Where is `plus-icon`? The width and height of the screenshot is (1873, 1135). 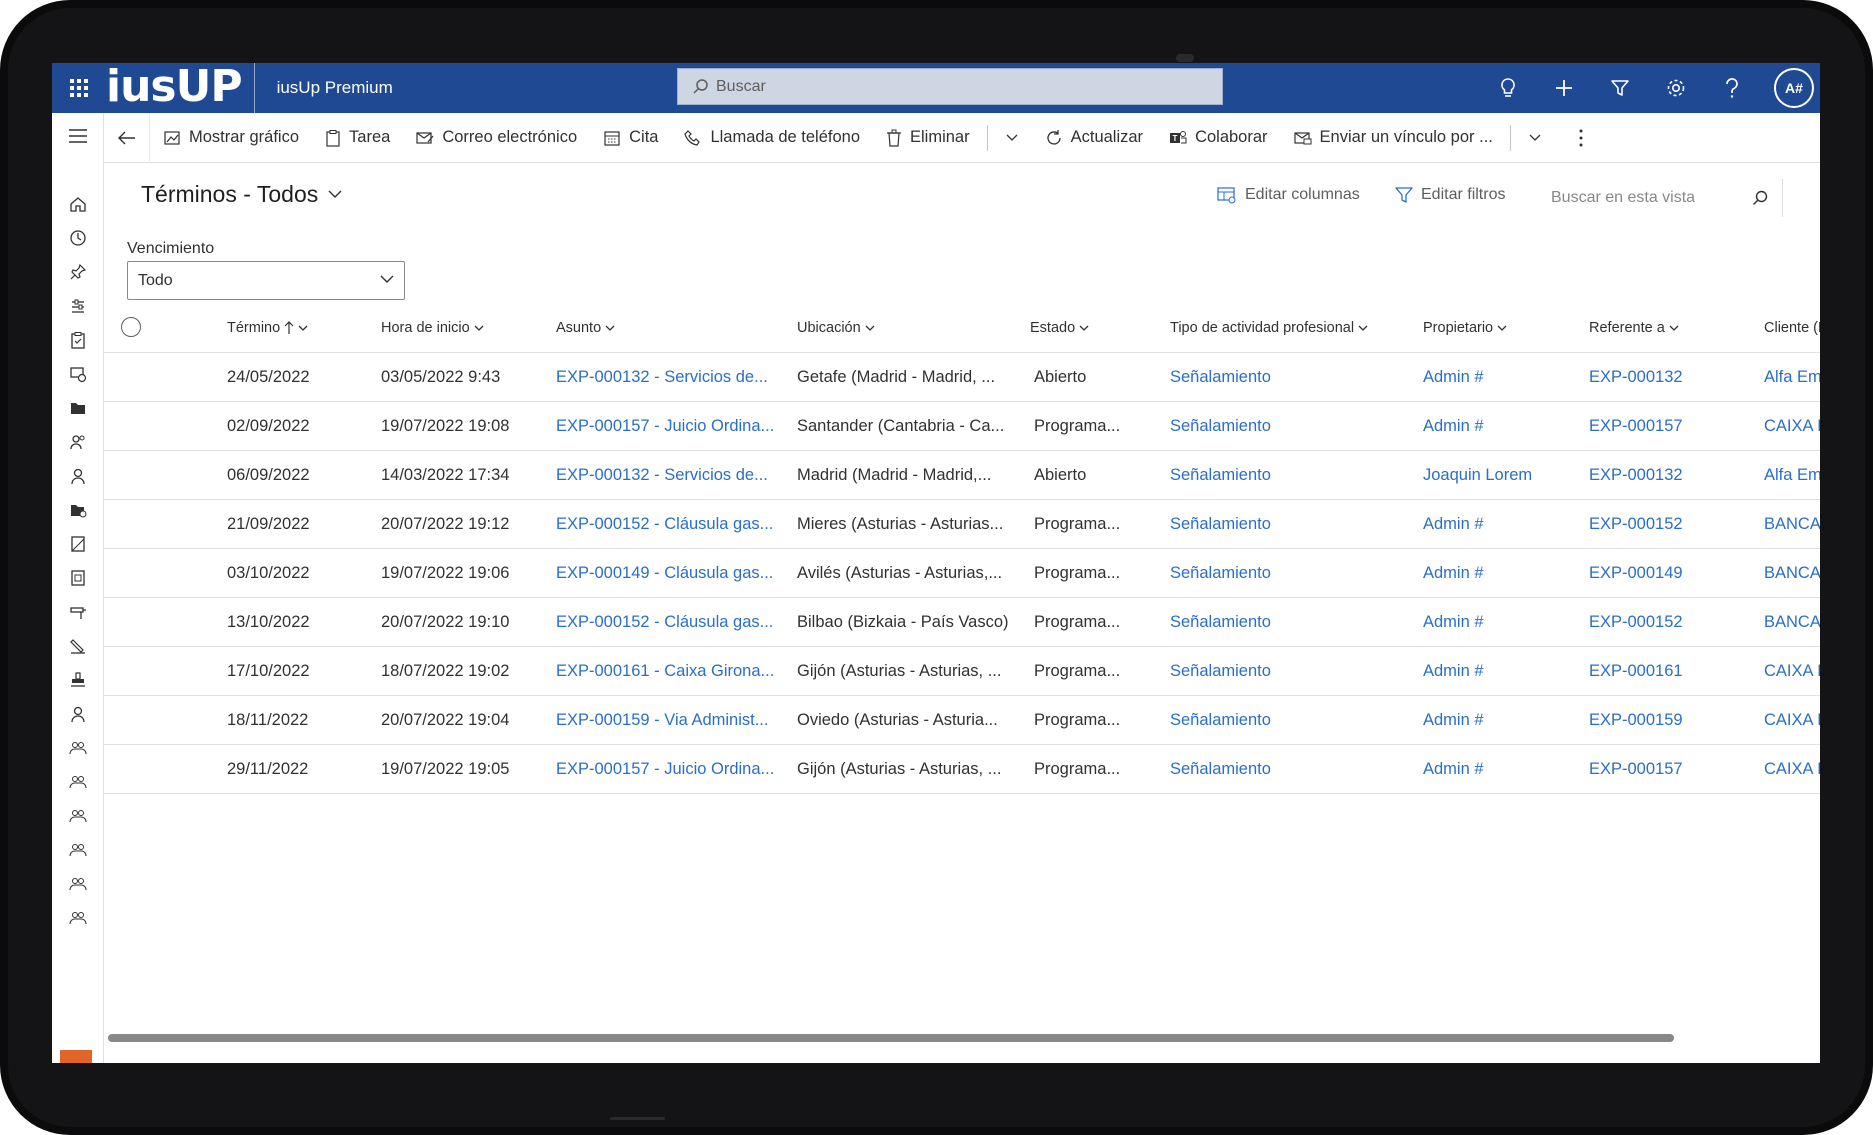
plus-icon is located at coordinates (1564, 88).